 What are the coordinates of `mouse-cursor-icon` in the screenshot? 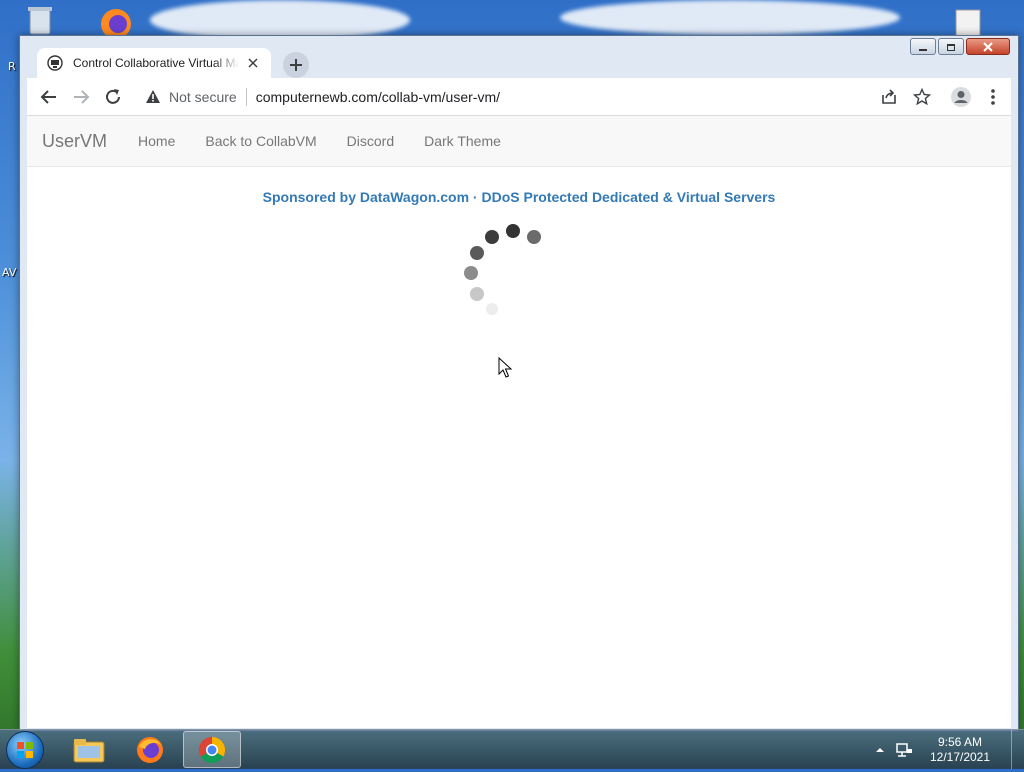 It's located at (505, 367).